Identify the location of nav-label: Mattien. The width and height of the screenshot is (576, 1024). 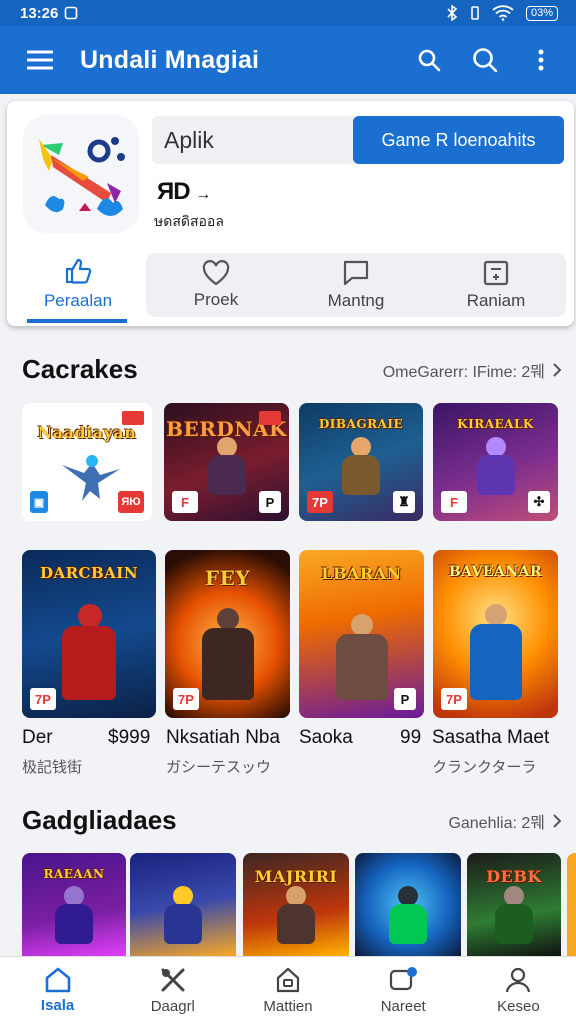
(288, 1006).